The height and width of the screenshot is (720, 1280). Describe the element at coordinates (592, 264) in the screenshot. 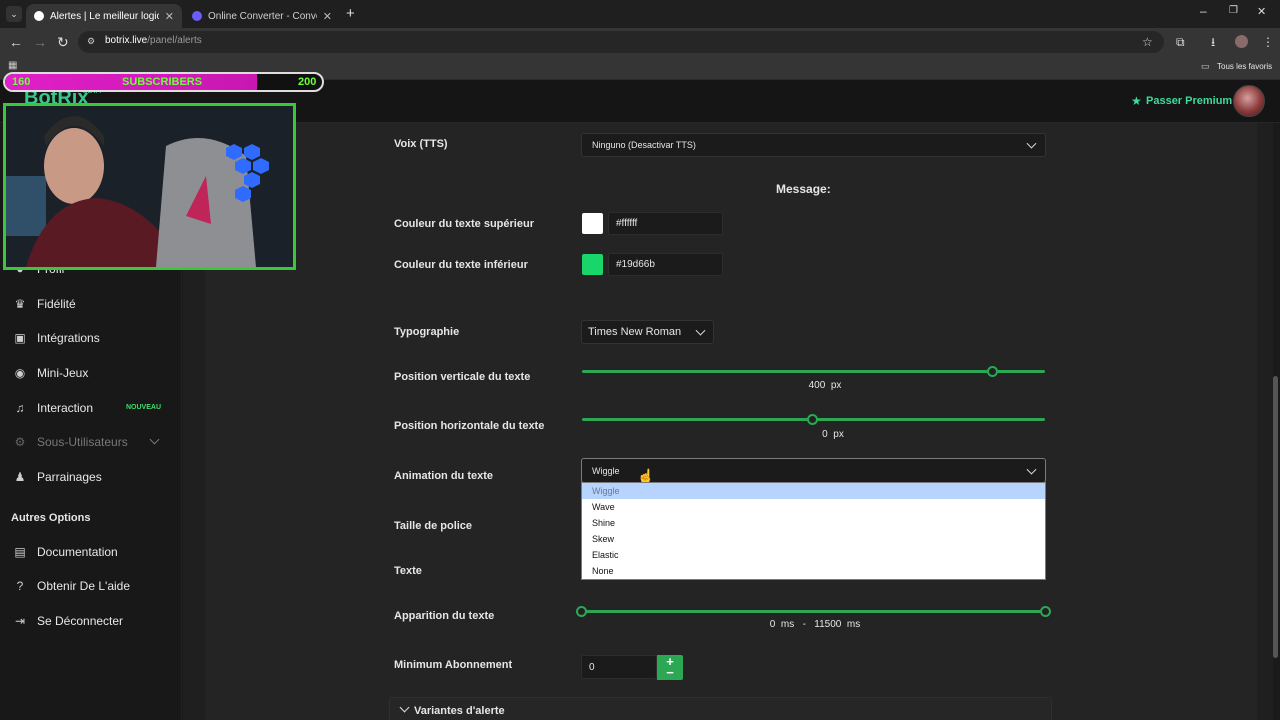

I see `bottom-color-swatch` at that location.